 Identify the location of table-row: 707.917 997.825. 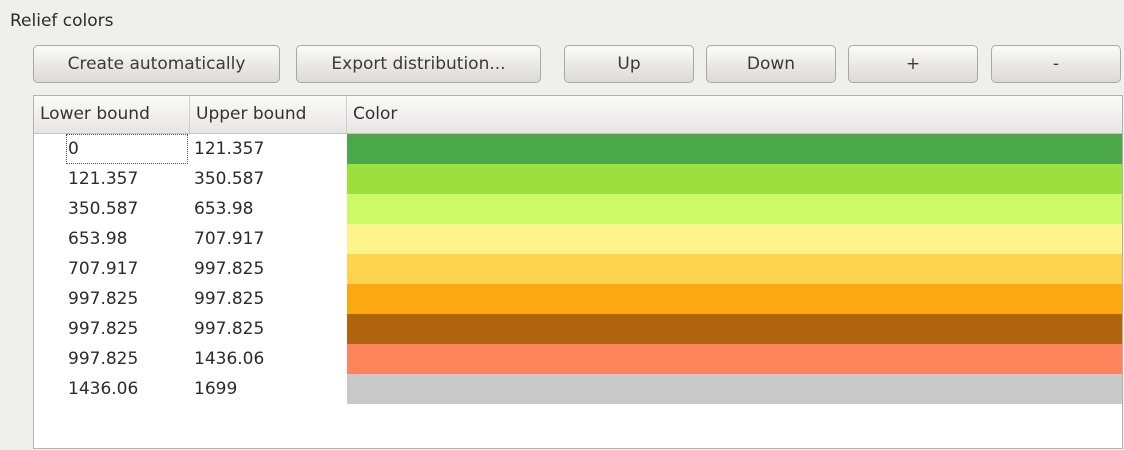
(578, 269).